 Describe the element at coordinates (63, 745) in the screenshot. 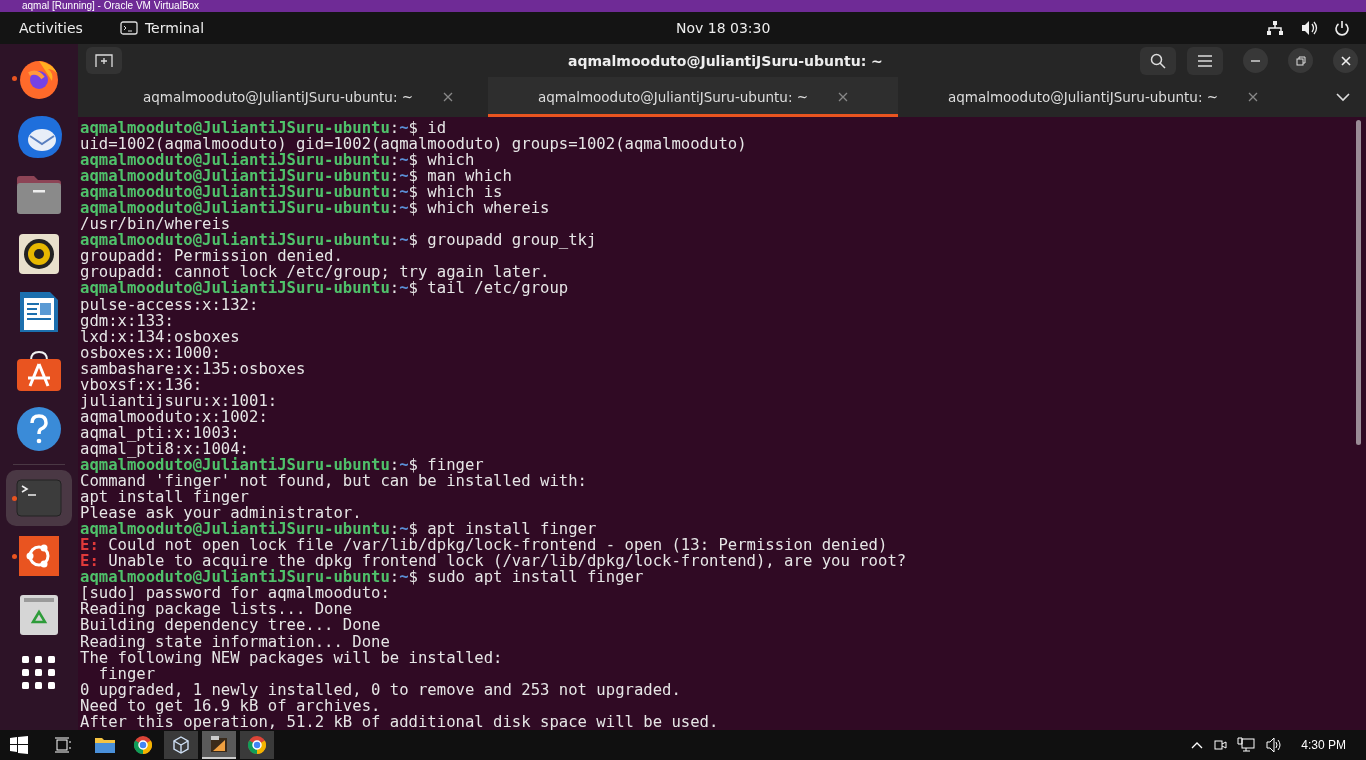

I see `task-view-icon` at that location.